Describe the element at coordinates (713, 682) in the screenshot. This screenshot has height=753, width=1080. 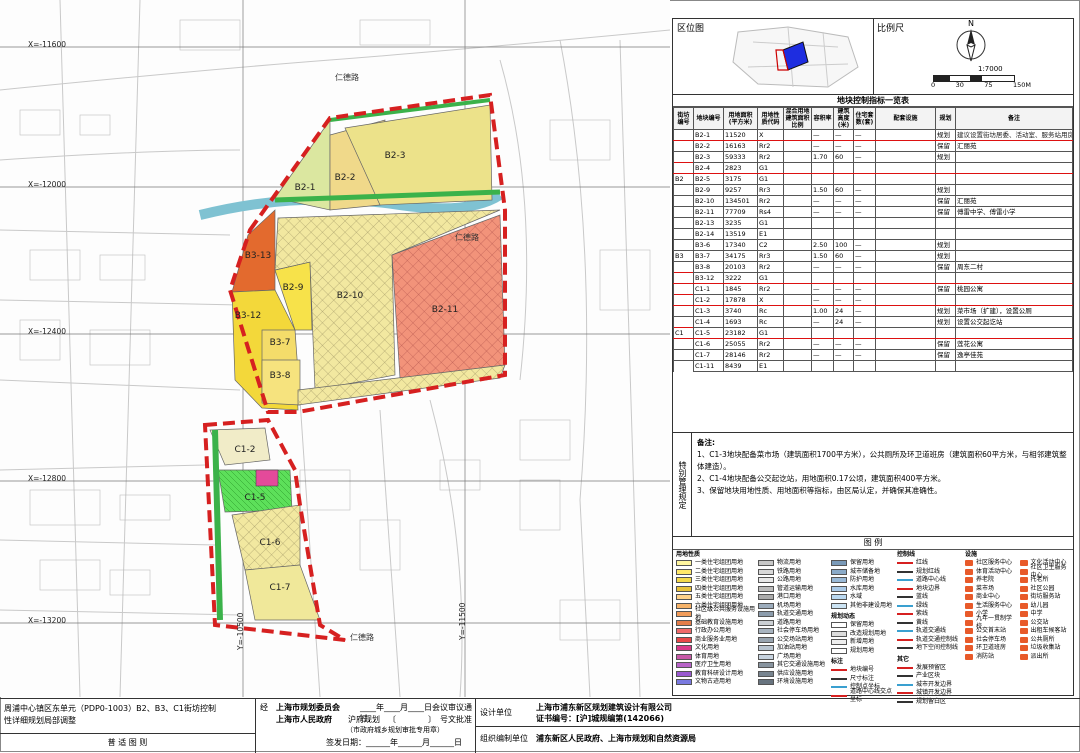
I see `legend-label: 文物古迹用地` at that location.